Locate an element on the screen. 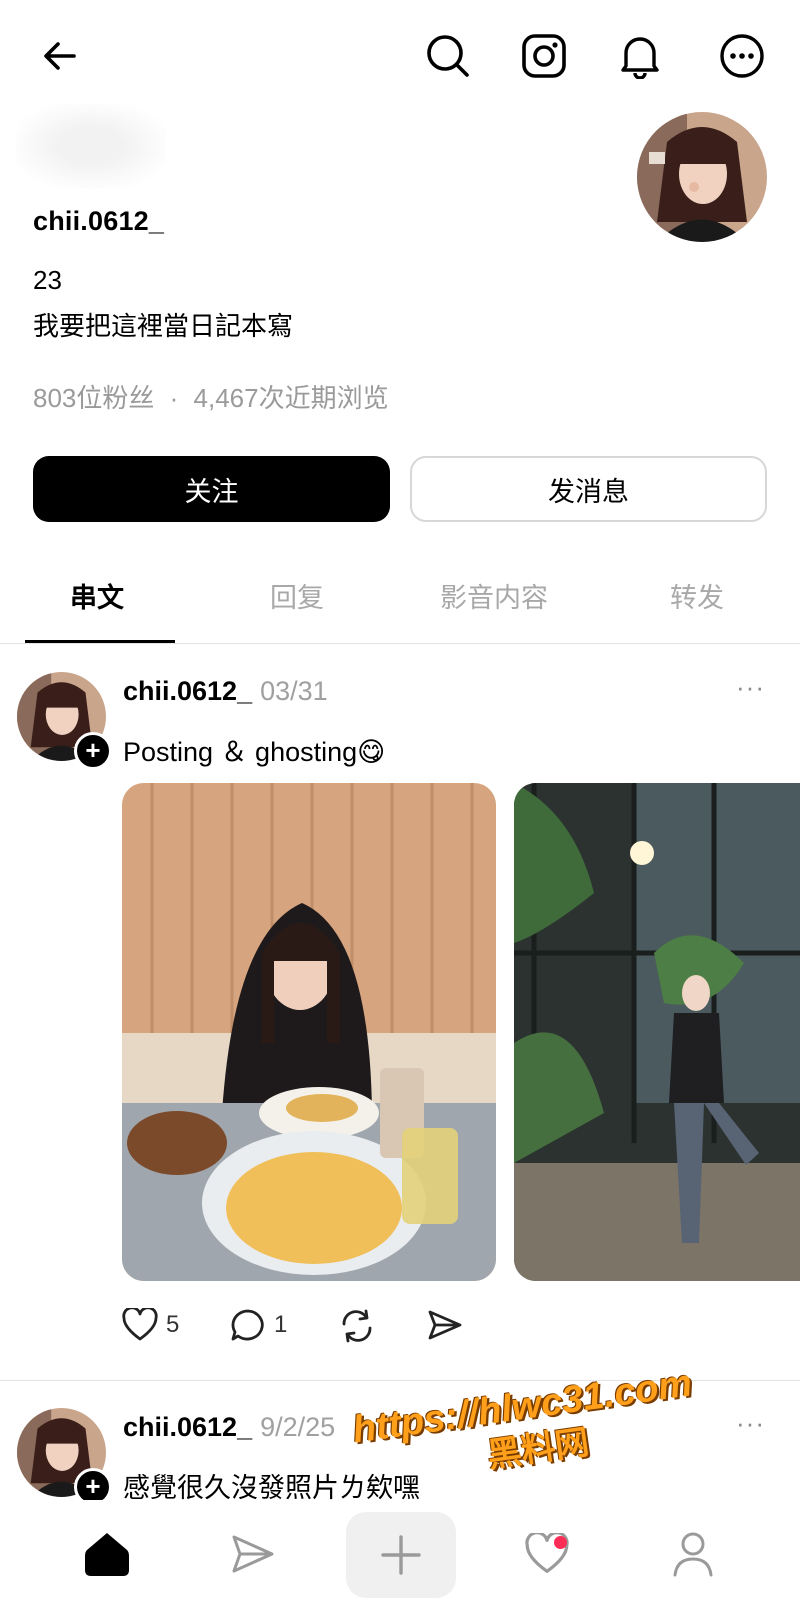  bell-icon is located at coordinates (640, 56).